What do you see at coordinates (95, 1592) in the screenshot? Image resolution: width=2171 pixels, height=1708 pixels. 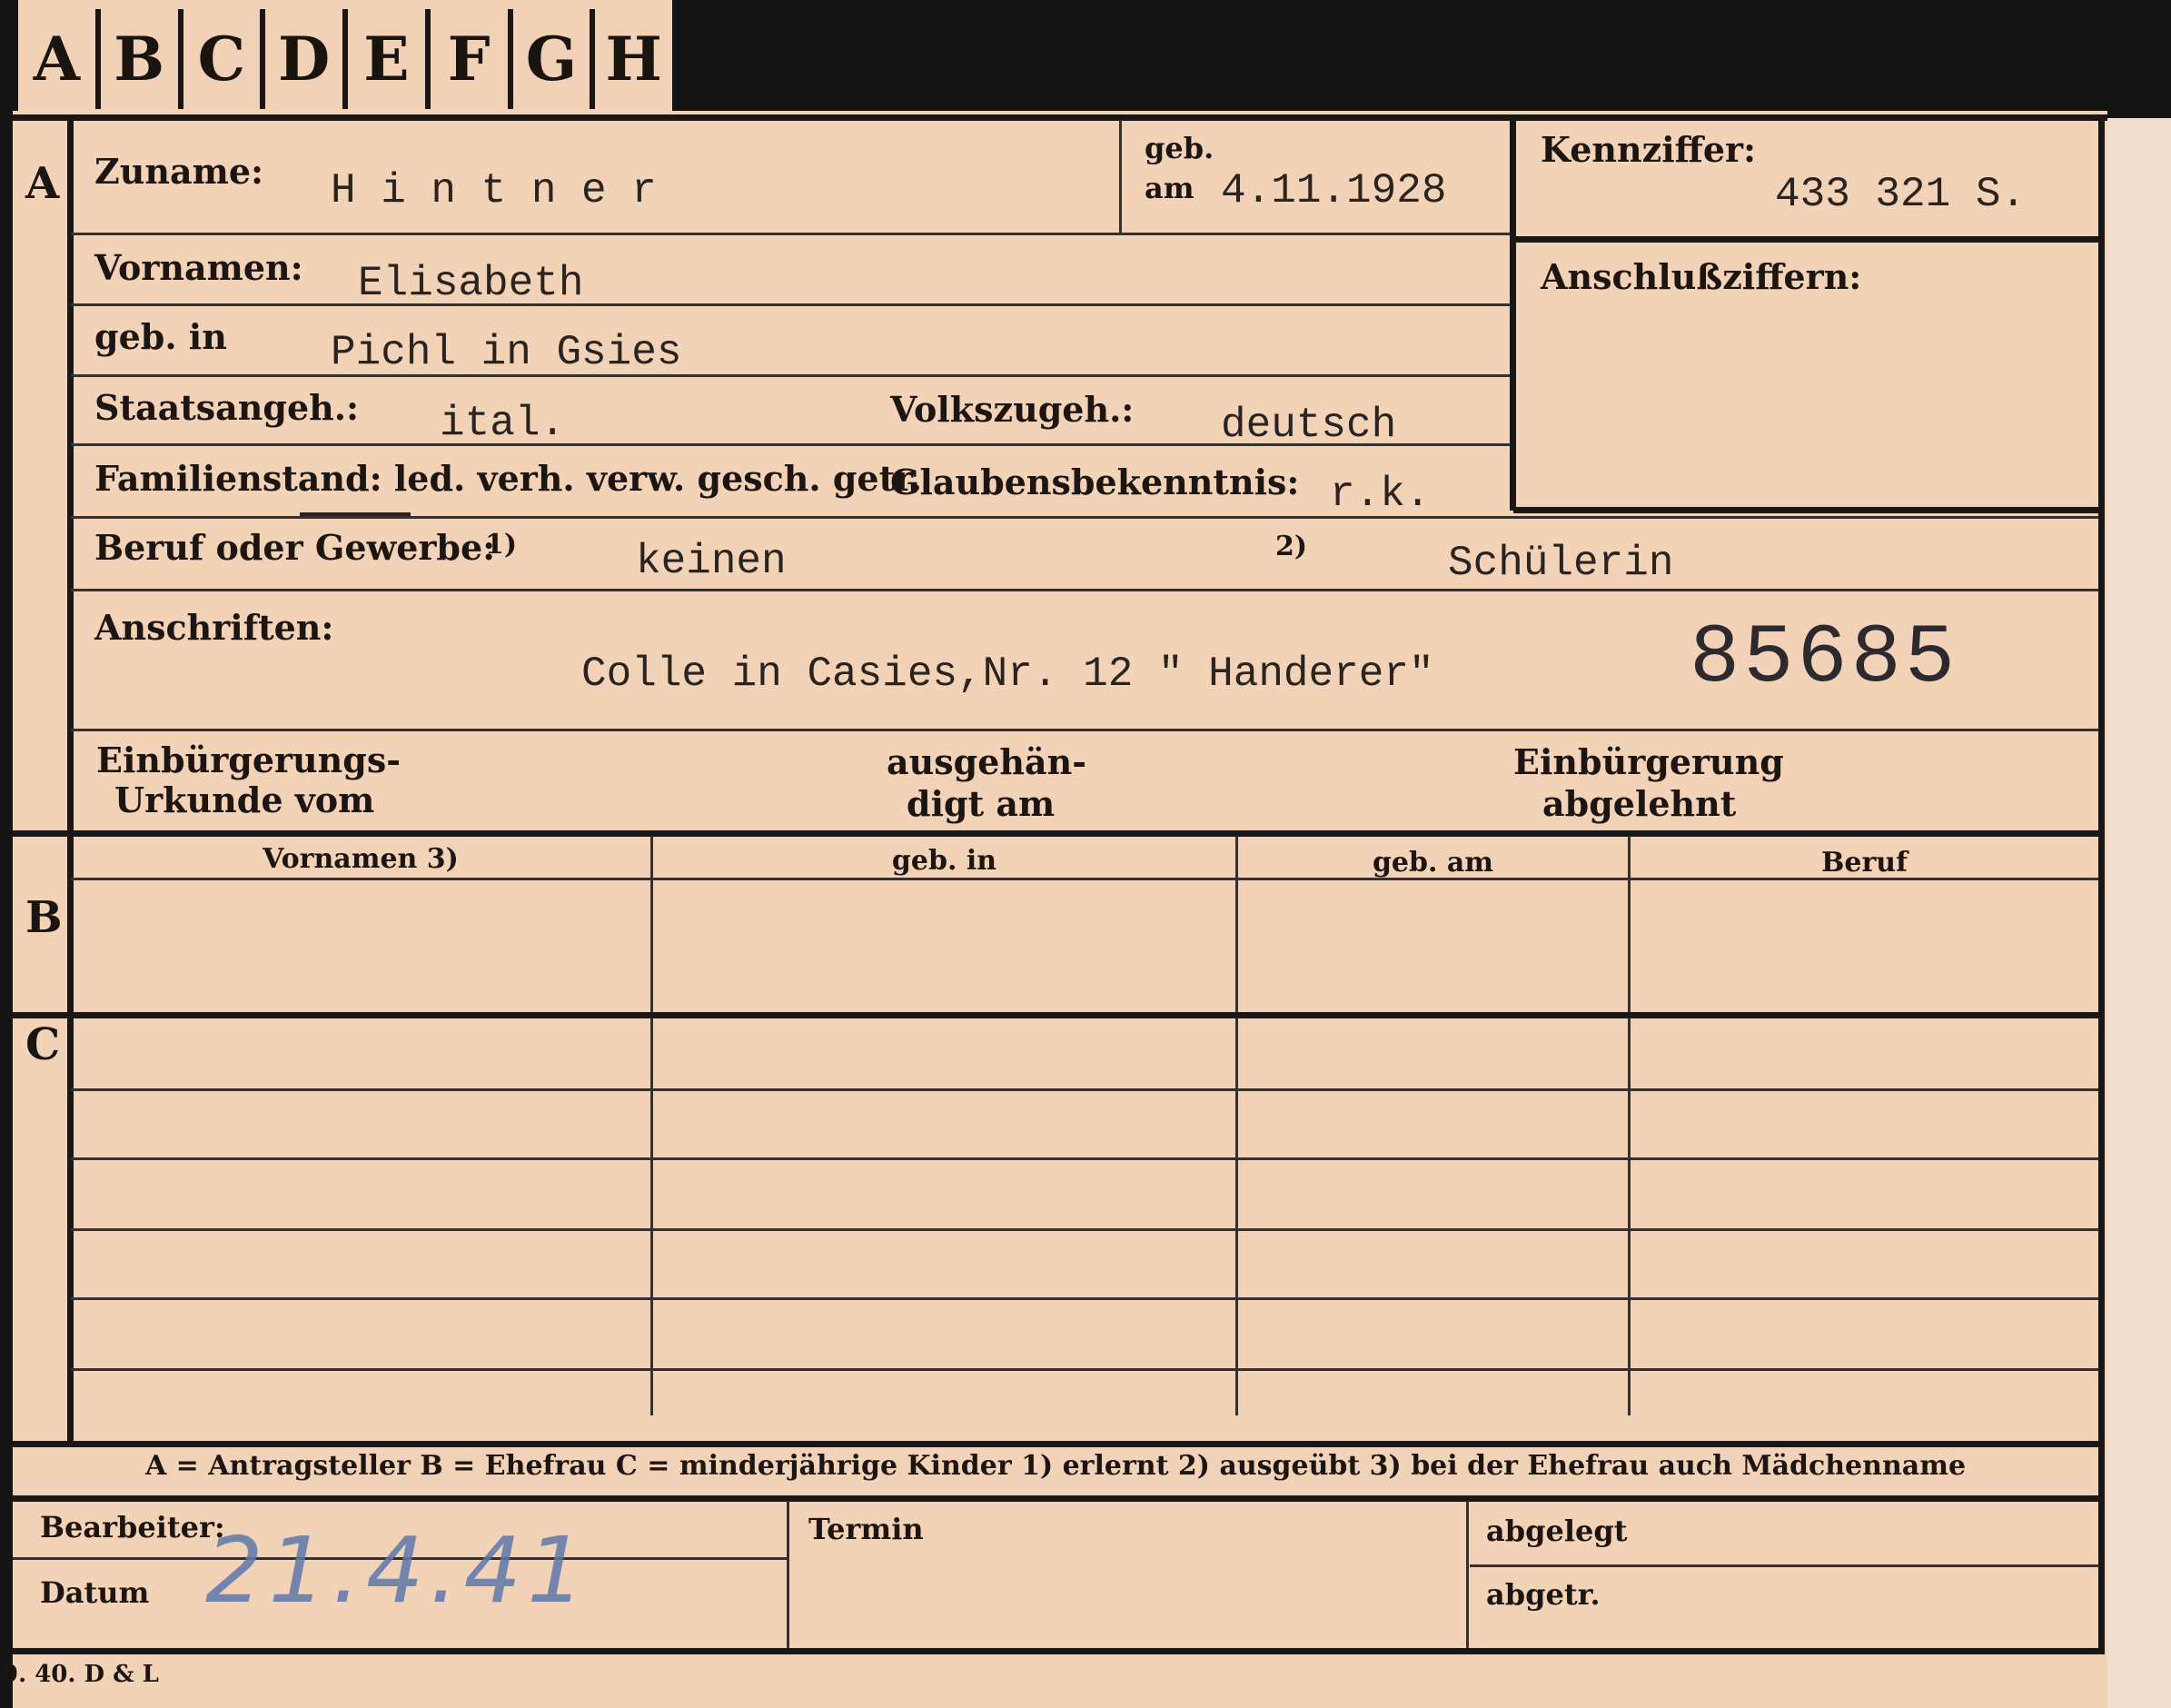 I see `datum-label: Datum` at bounding box center [95, 1592].